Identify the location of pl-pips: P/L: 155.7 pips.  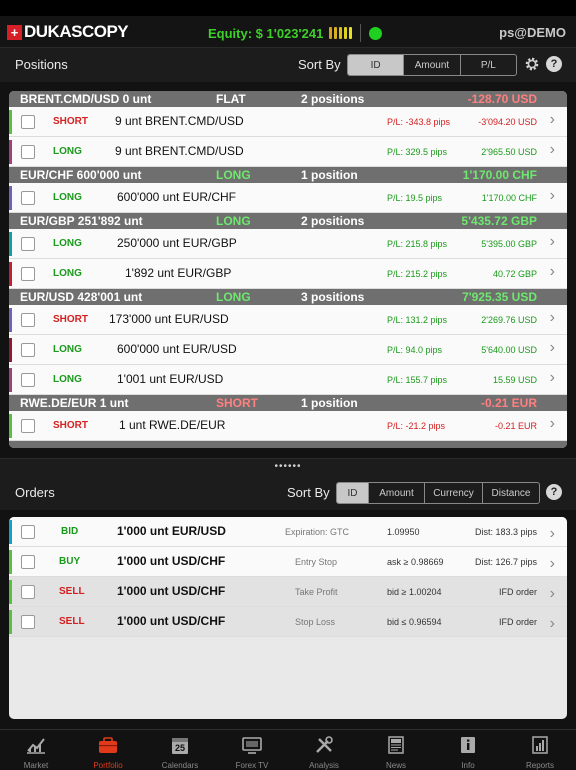
(417, 380).